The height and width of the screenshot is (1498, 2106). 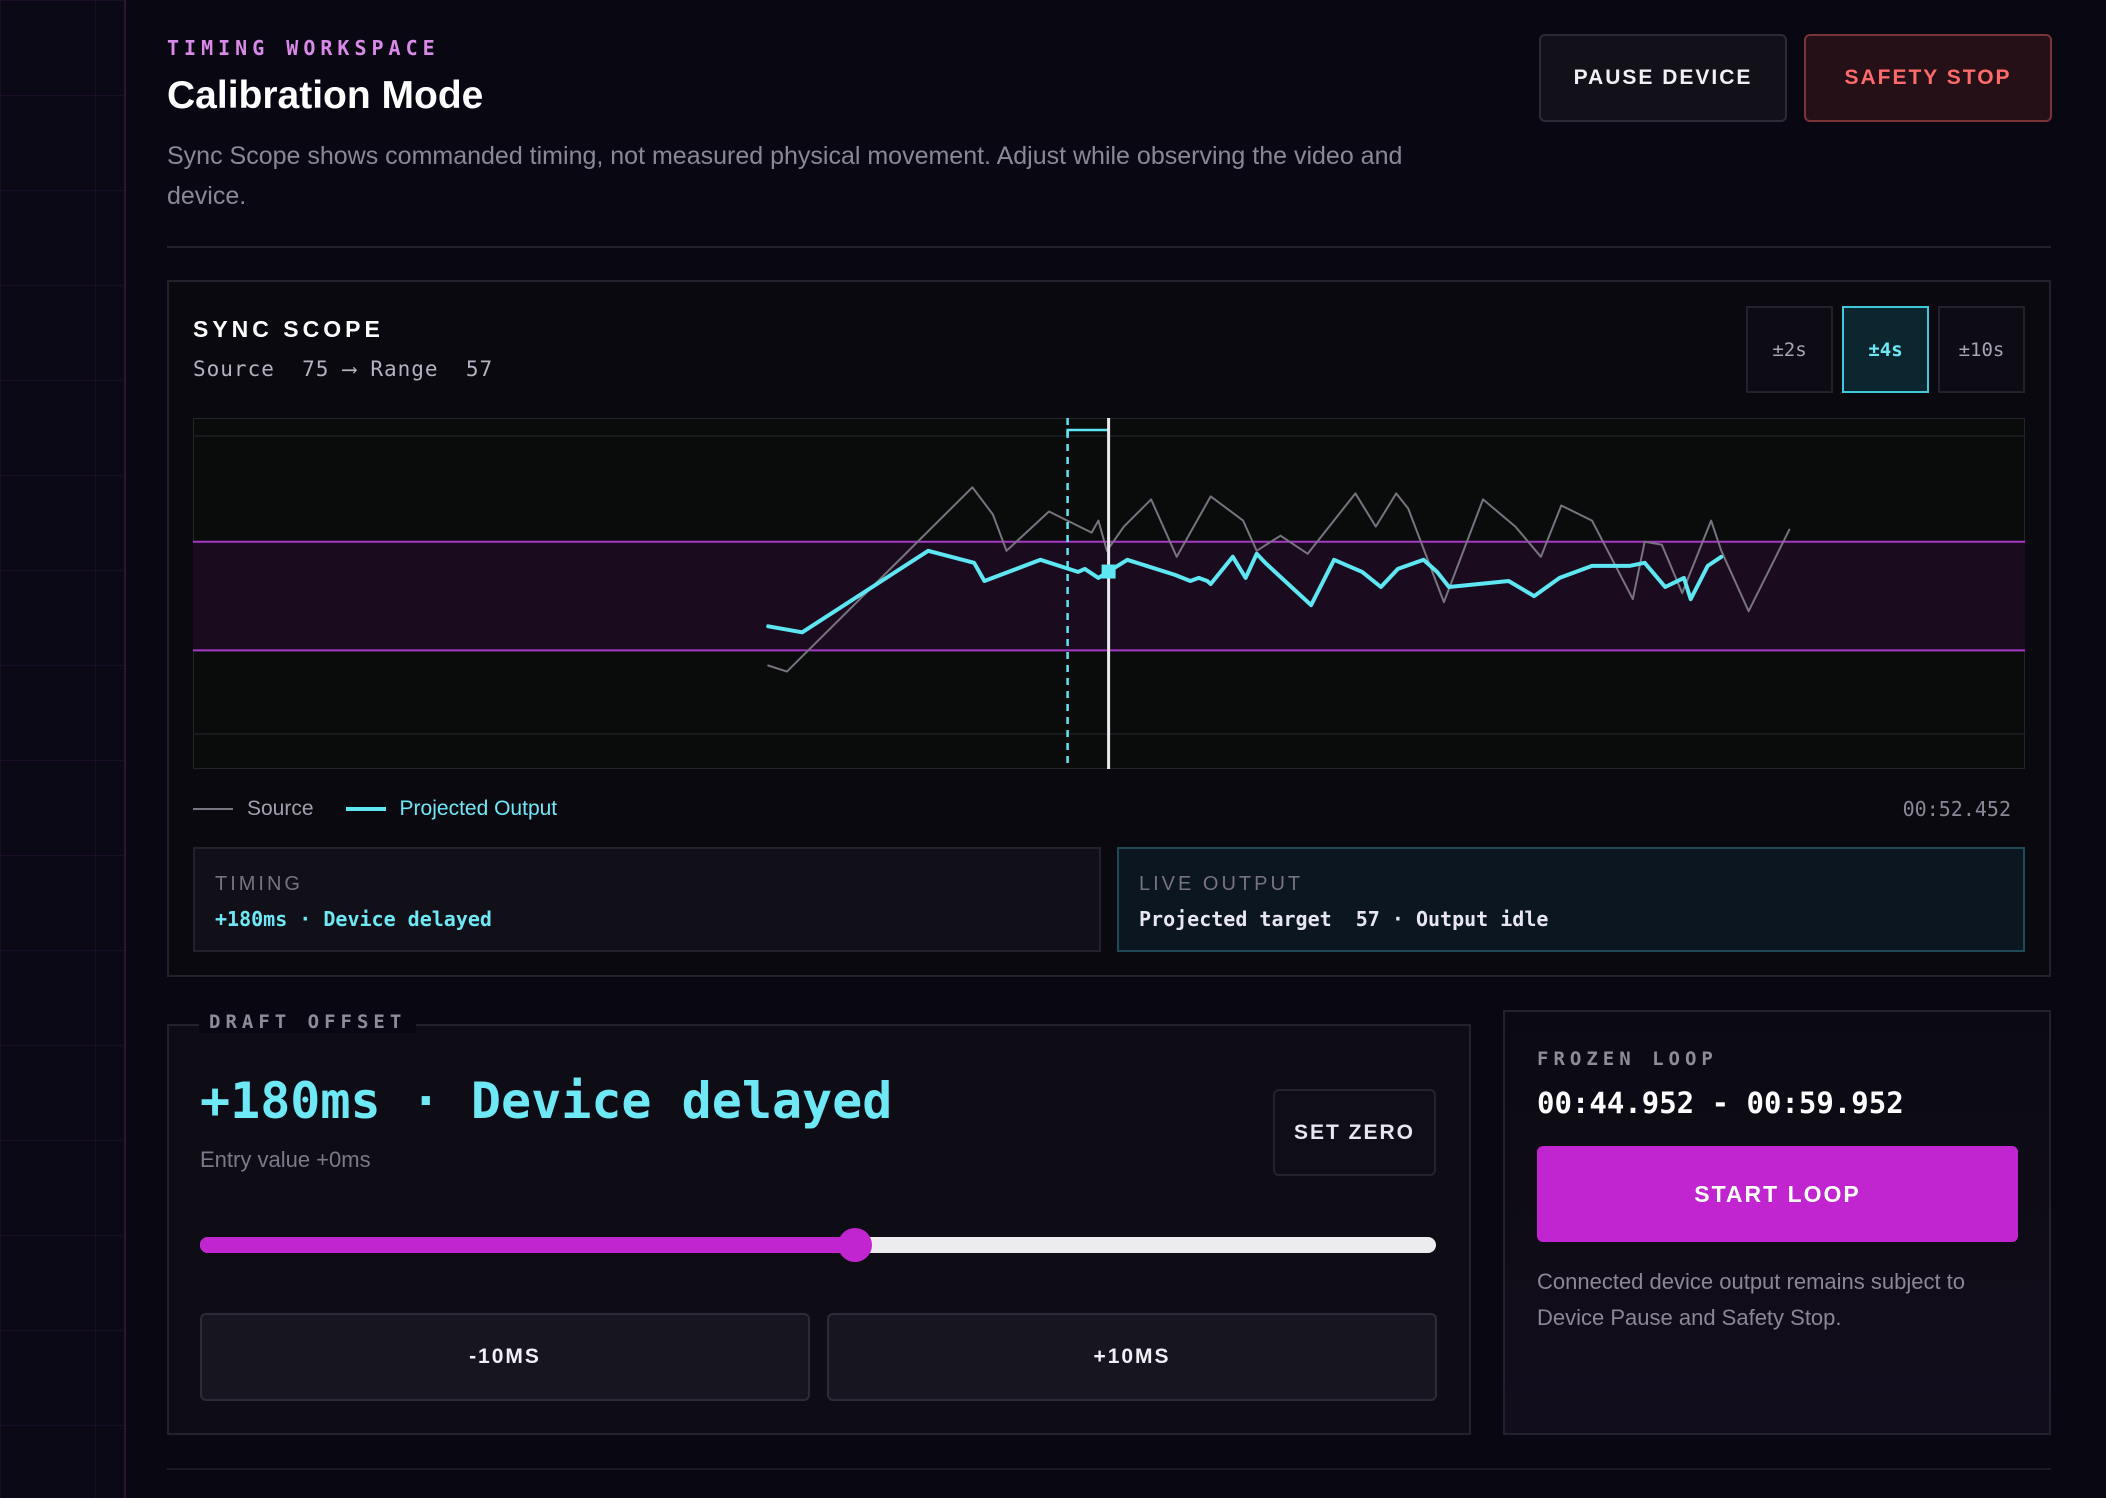 What do you see at coordinates (1627, 1059) in the screenshot?
I see `frozen-loop-label: FROZEN LOOP` at bounding box center [1627, 1059].